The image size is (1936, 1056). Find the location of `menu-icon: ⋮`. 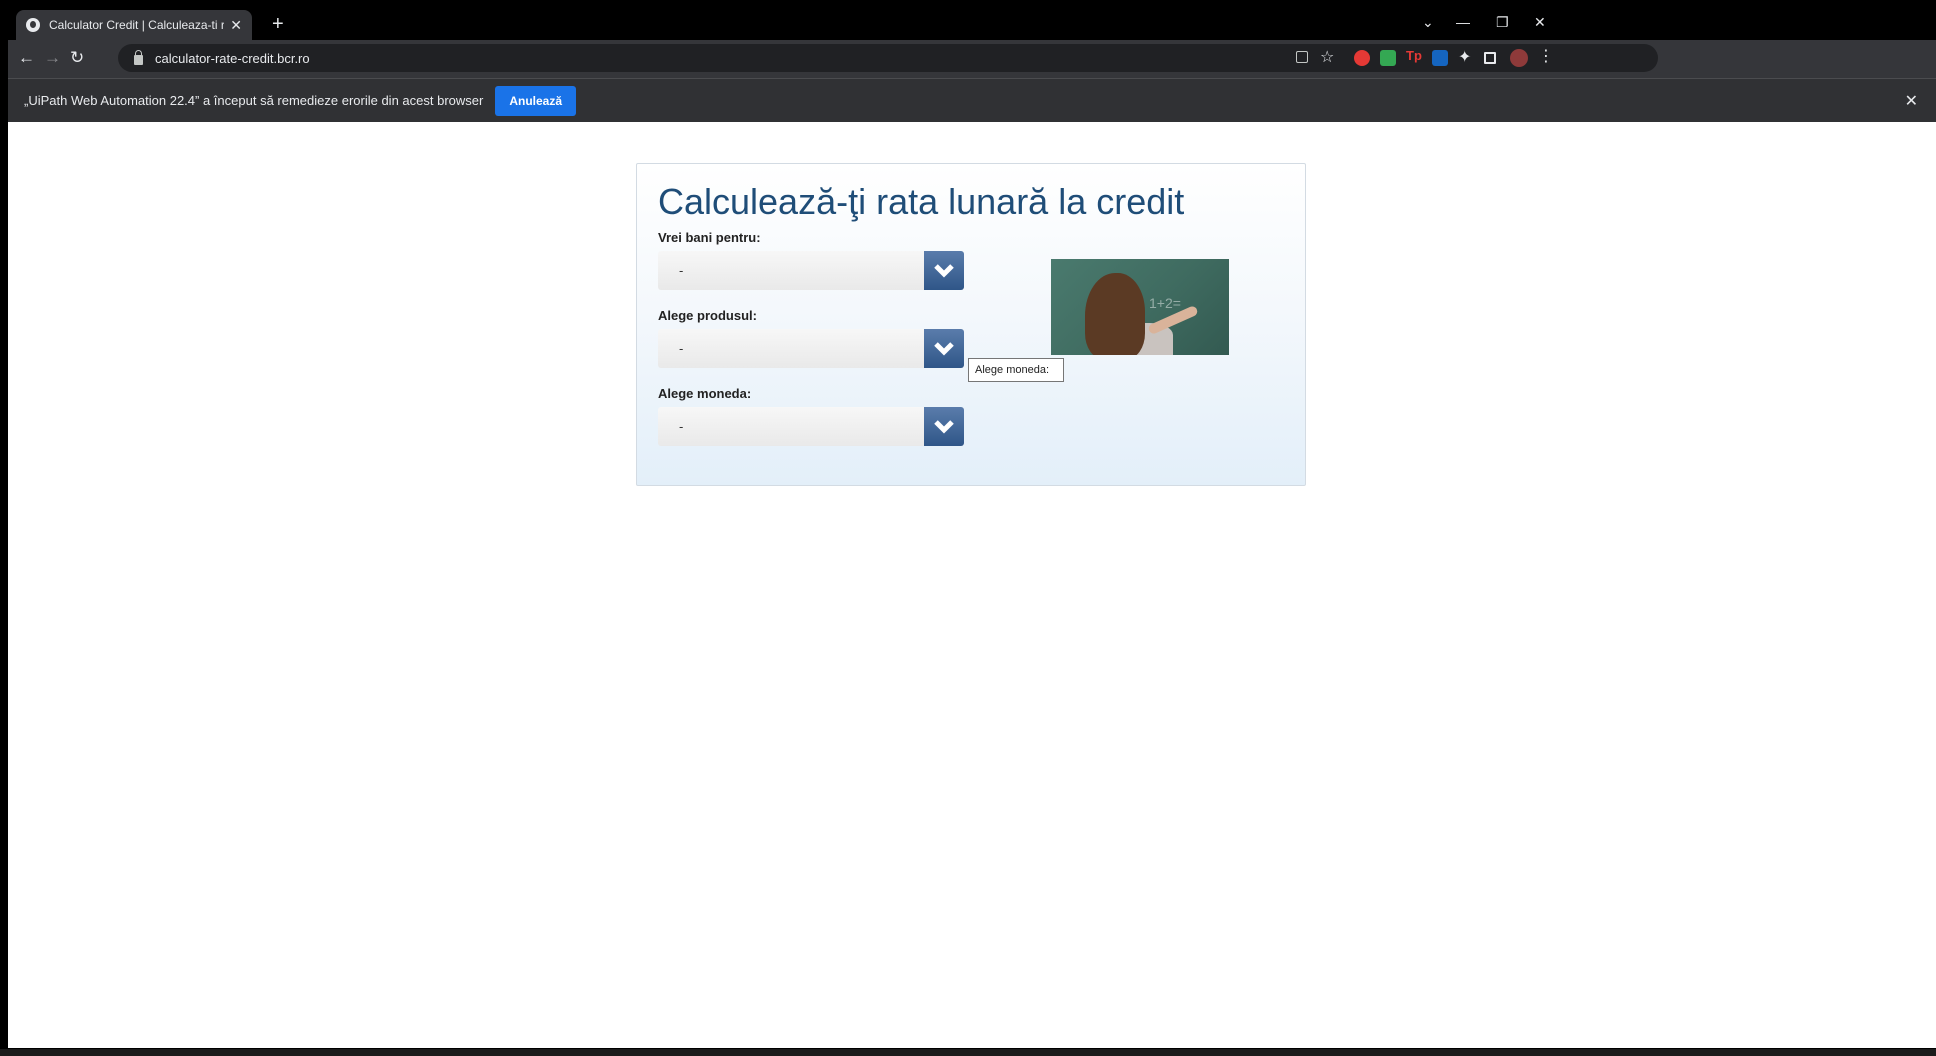

menu-icon: ⋮ is located at coordinates (1546, 55).